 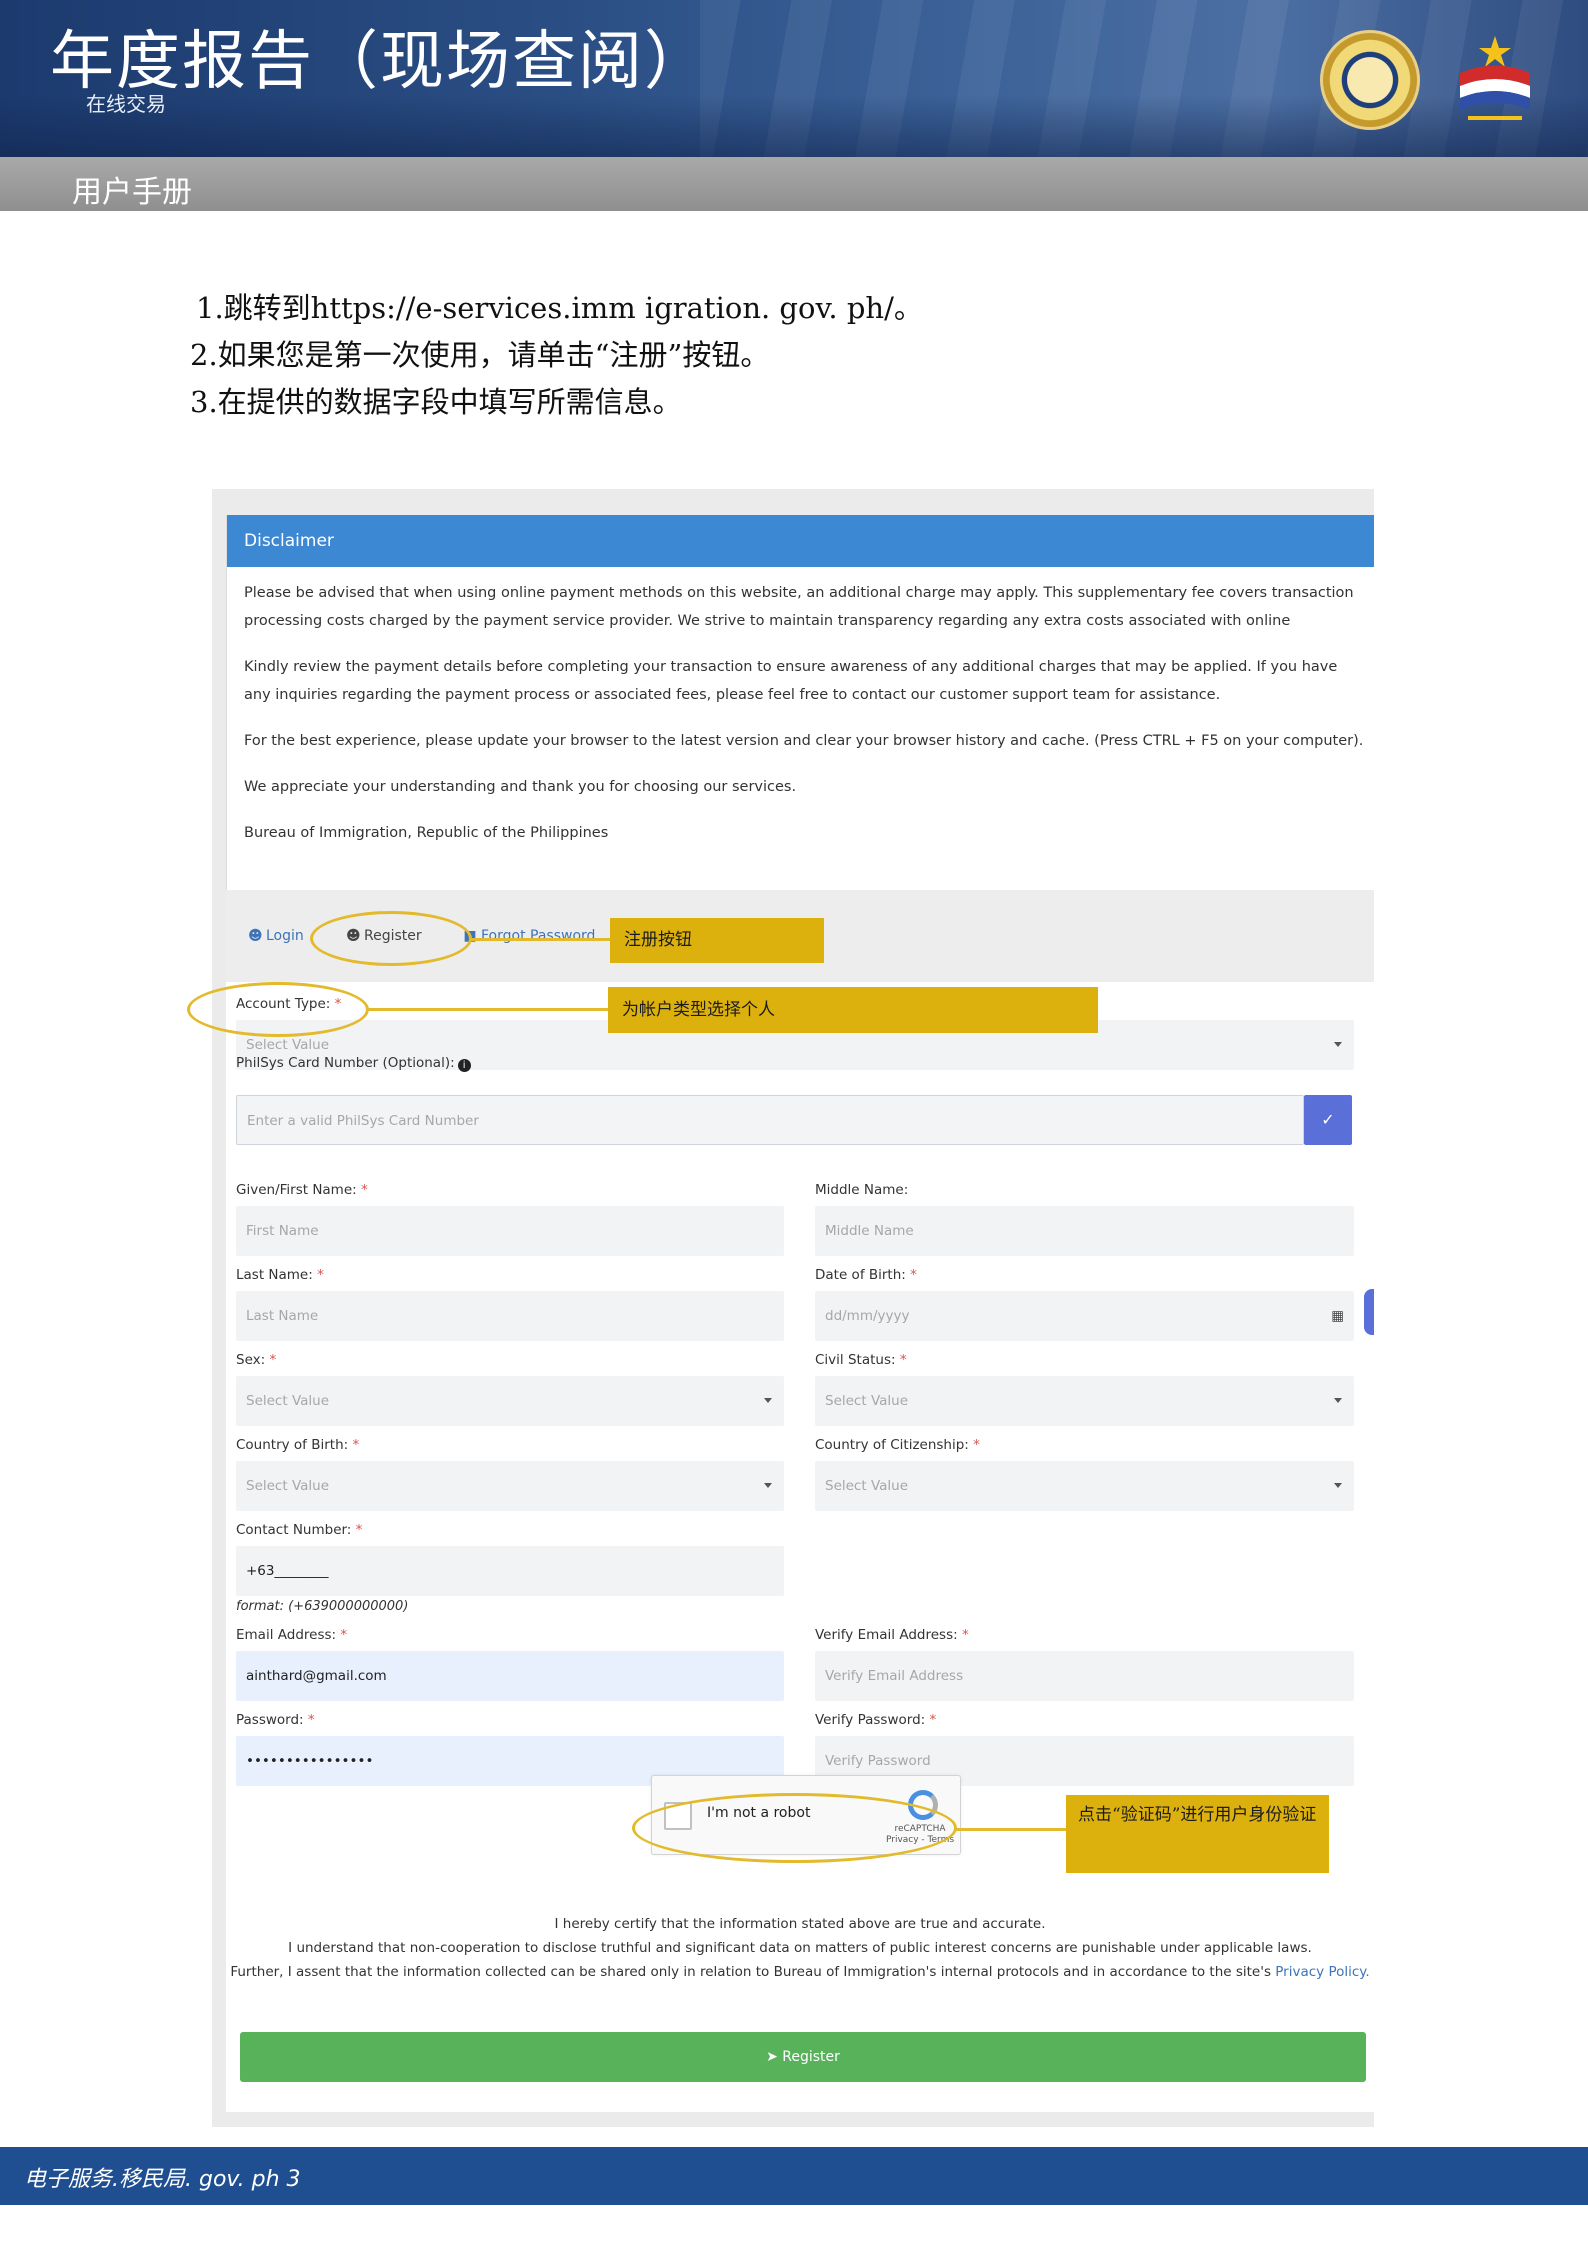 What do you see at coordinates (132, 192) in the screenshot?
I see `section-title: 用户手册` at bounding box center [132, 192].